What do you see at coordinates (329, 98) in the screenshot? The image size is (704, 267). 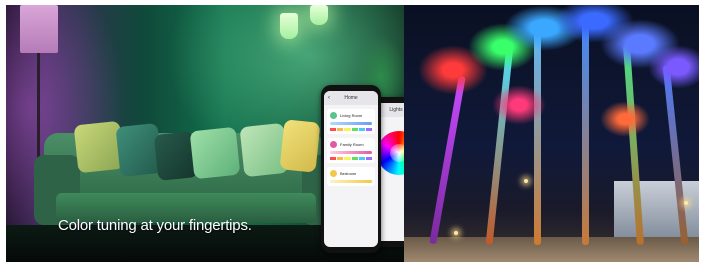 I see `back-arrow-icon: ‹` at bounding box center [329, 98].